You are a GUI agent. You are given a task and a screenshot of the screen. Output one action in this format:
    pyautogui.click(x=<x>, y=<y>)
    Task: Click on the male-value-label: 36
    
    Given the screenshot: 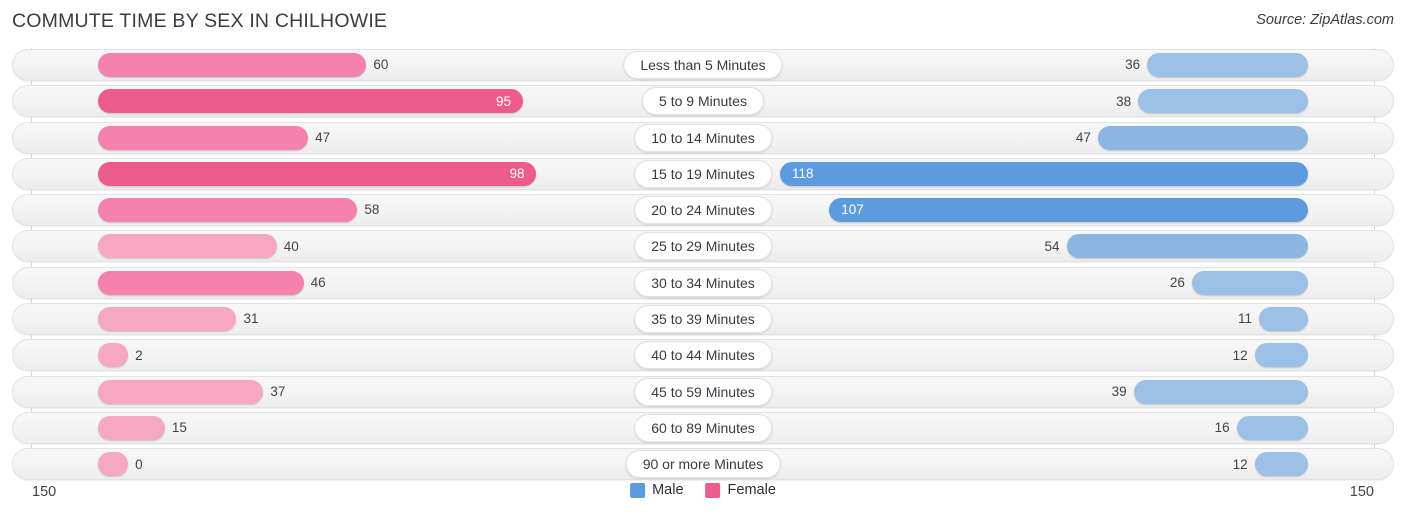 What is the action you would take?
    pyautogui.click(x=1133, y=65)
    